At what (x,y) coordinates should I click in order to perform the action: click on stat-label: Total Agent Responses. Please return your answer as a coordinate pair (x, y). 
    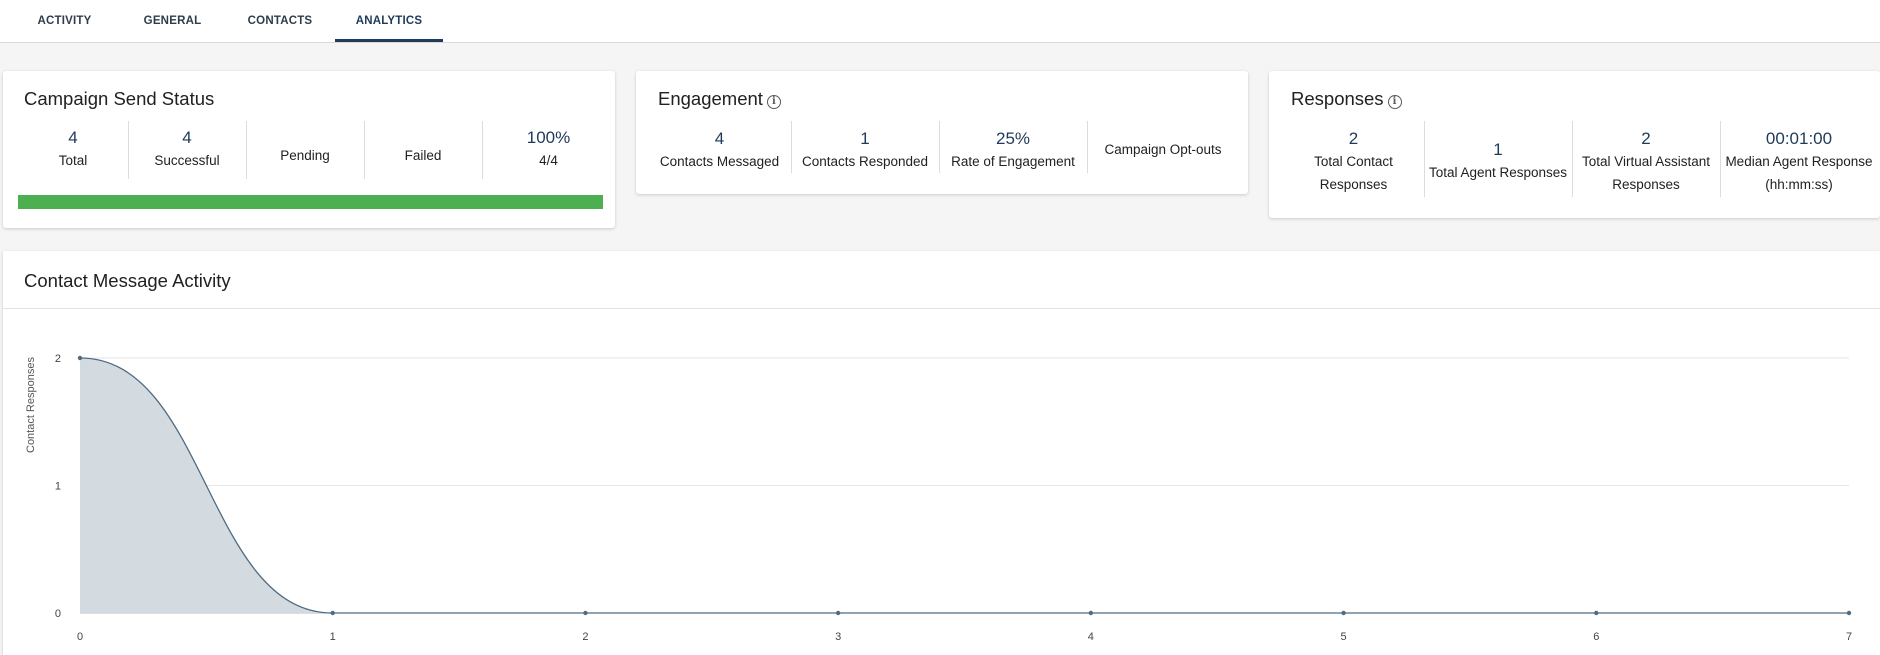
    Looking at the image, I should click on (1498, 172).